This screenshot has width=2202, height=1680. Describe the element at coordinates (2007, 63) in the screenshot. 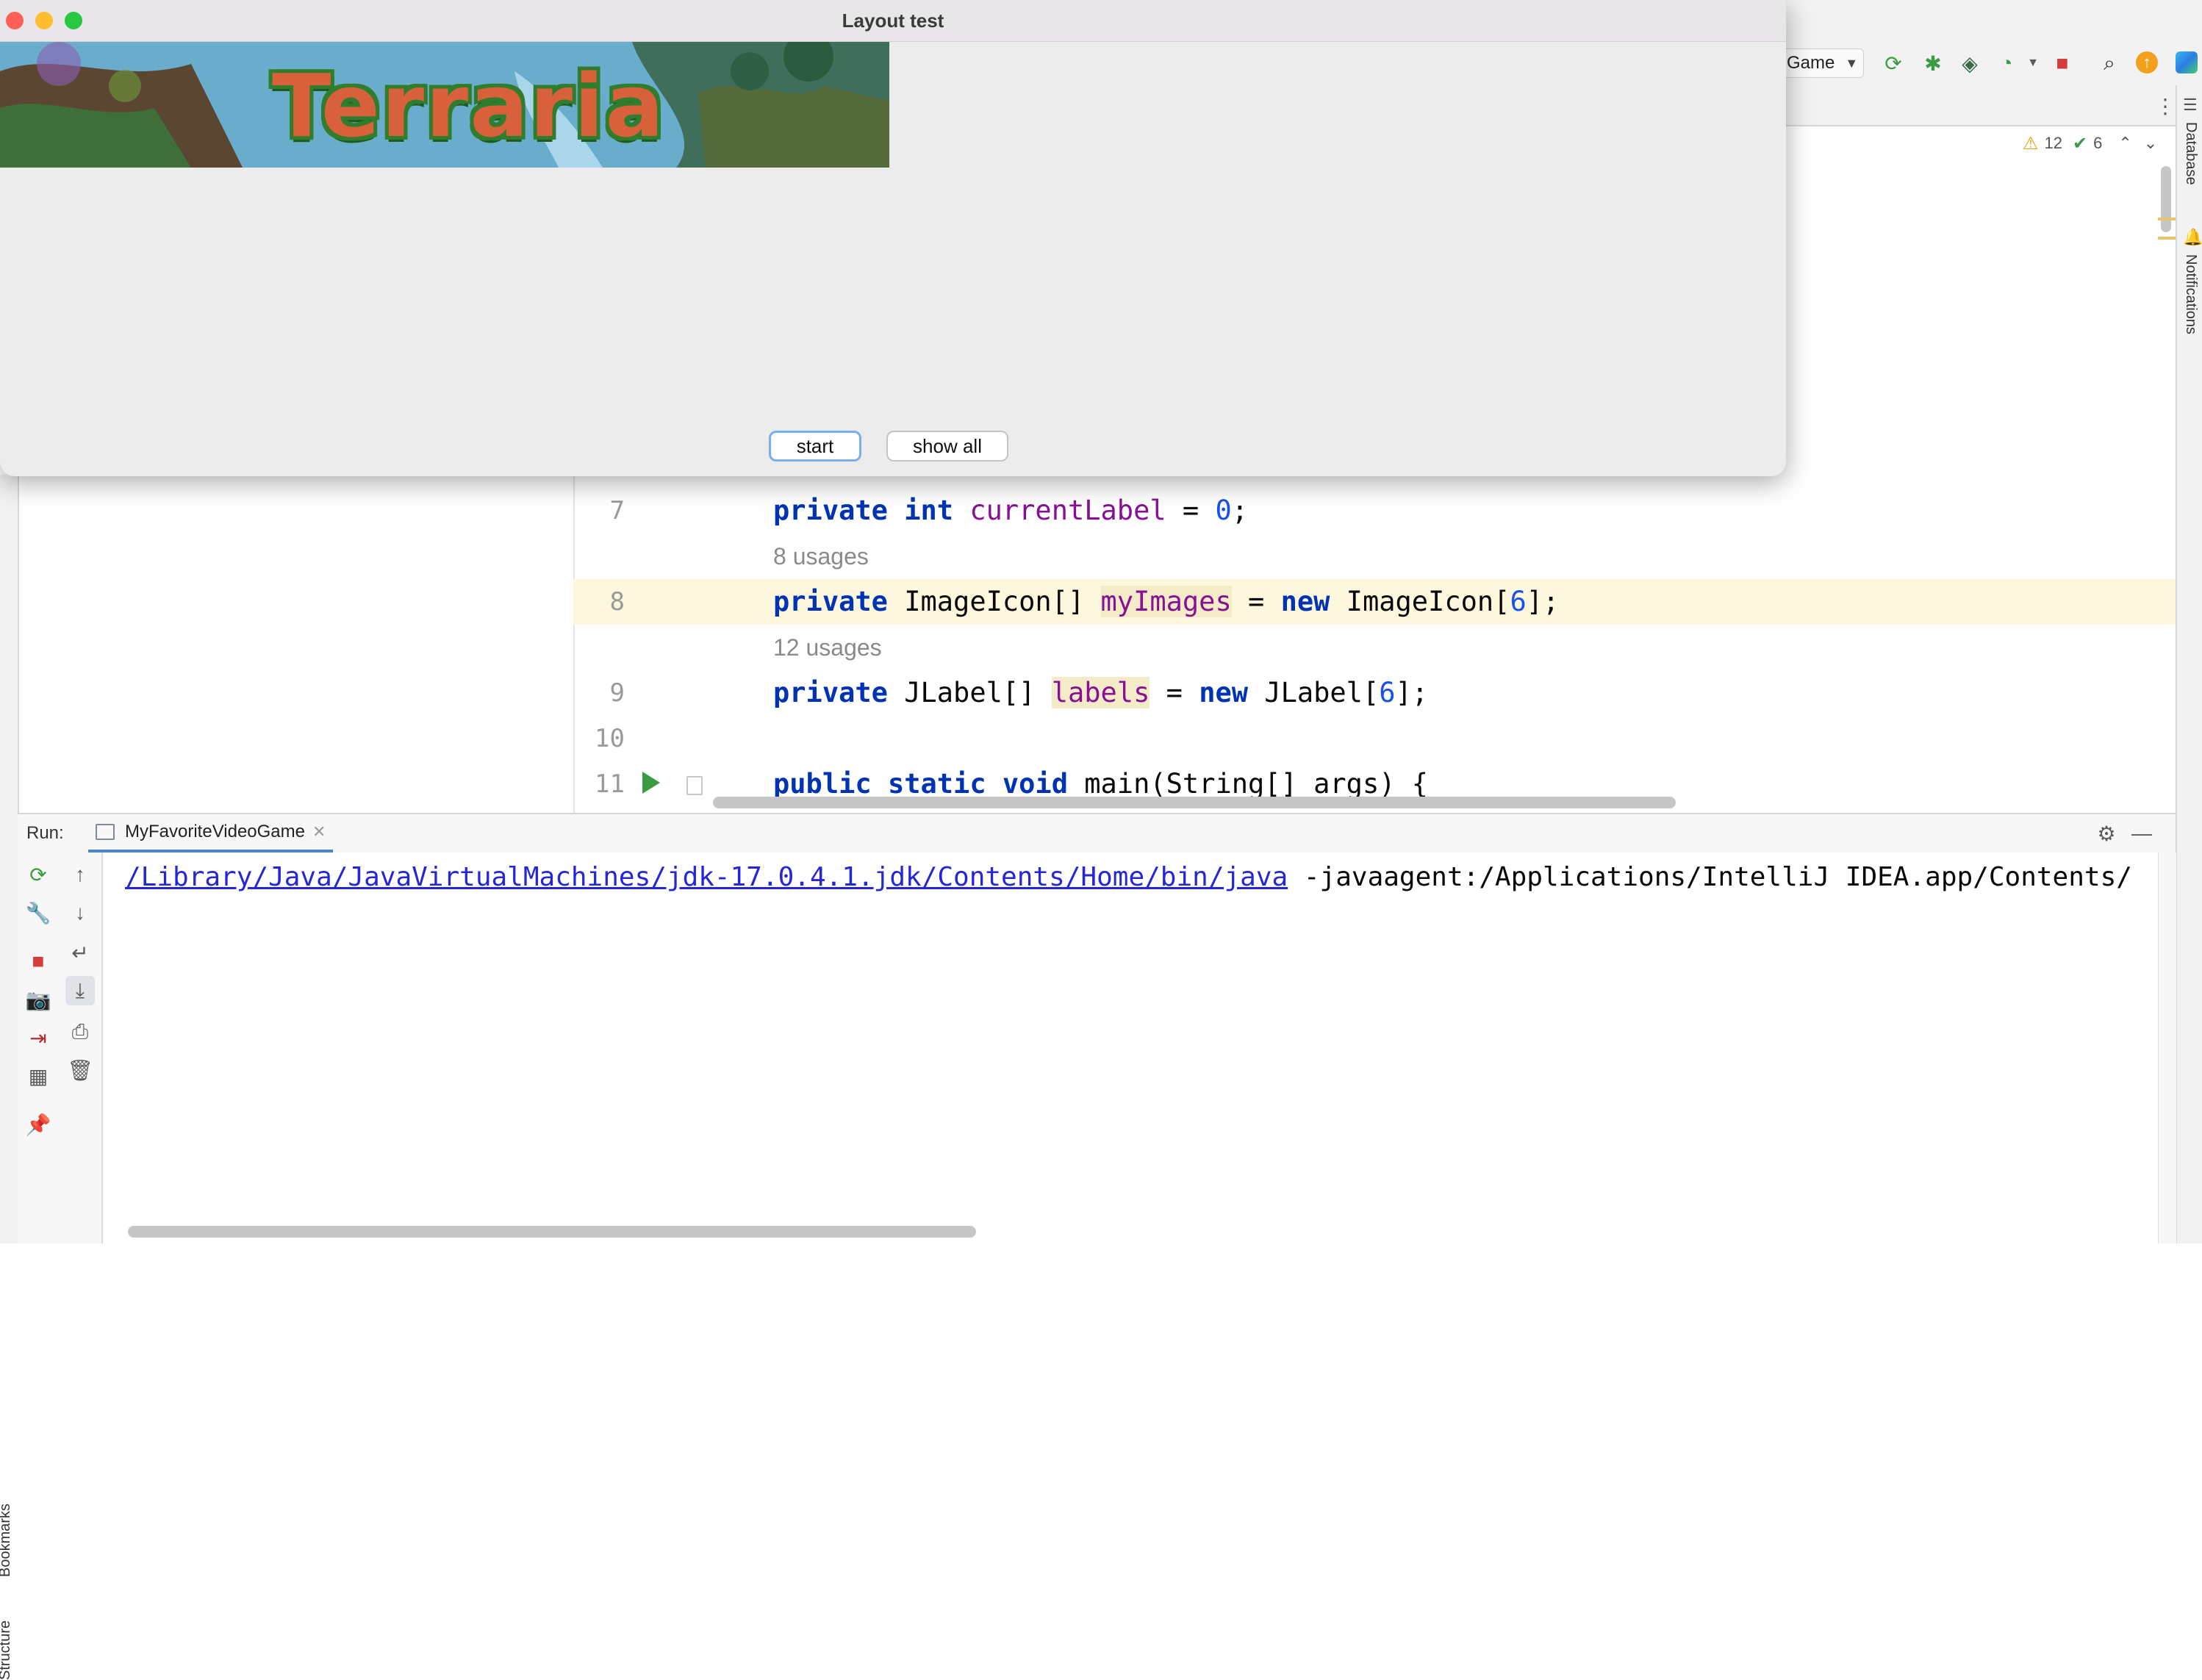

I see `profile-icon: ◔` at that location.